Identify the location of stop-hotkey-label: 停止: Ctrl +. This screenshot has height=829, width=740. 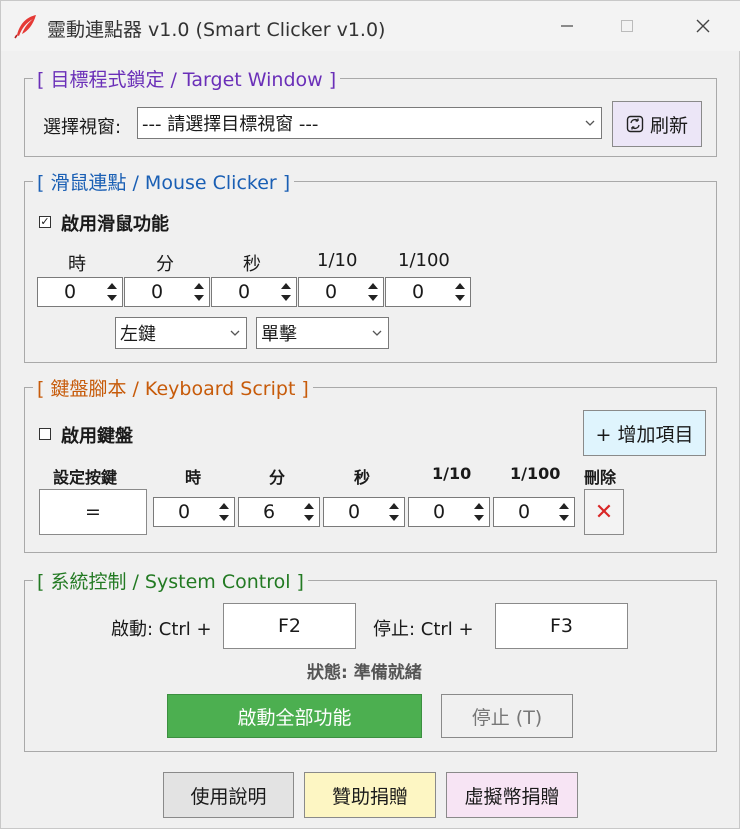
(423, 629).